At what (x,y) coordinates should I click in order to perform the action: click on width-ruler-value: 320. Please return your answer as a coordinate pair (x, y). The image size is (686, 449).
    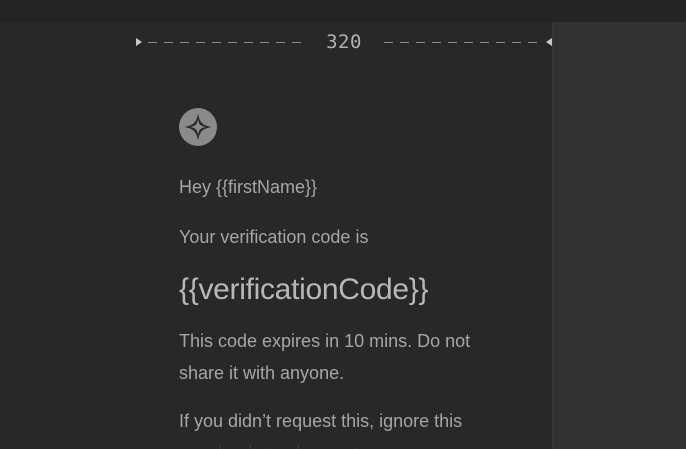
    Looking at the image, I should click on (344, 42).